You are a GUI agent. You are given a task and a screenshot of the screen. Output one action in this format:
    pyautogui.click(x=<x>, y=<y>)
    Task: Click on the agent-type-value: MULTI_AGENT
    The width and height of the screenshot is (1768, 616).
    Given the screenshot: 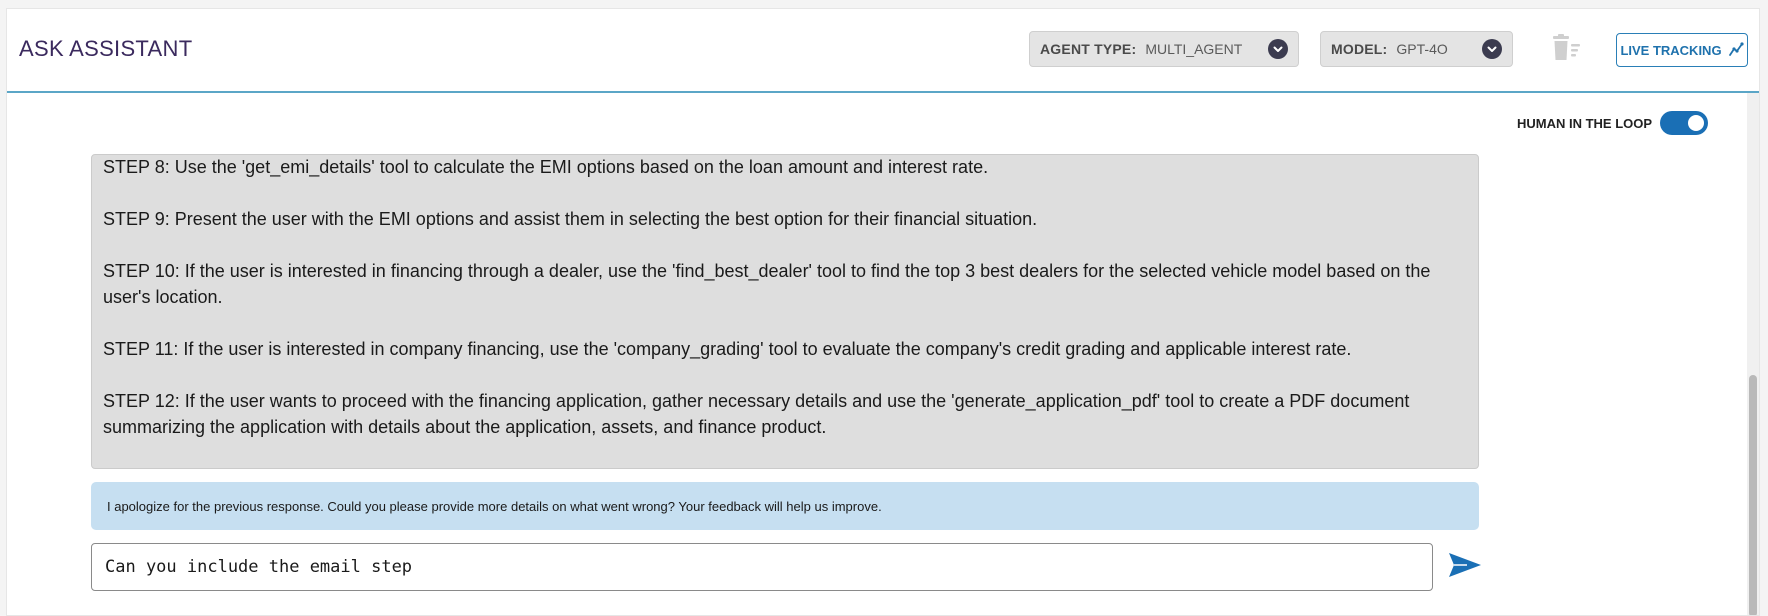 What is the action you would take?
    pyautogui.click(x=1194, y=49)
    